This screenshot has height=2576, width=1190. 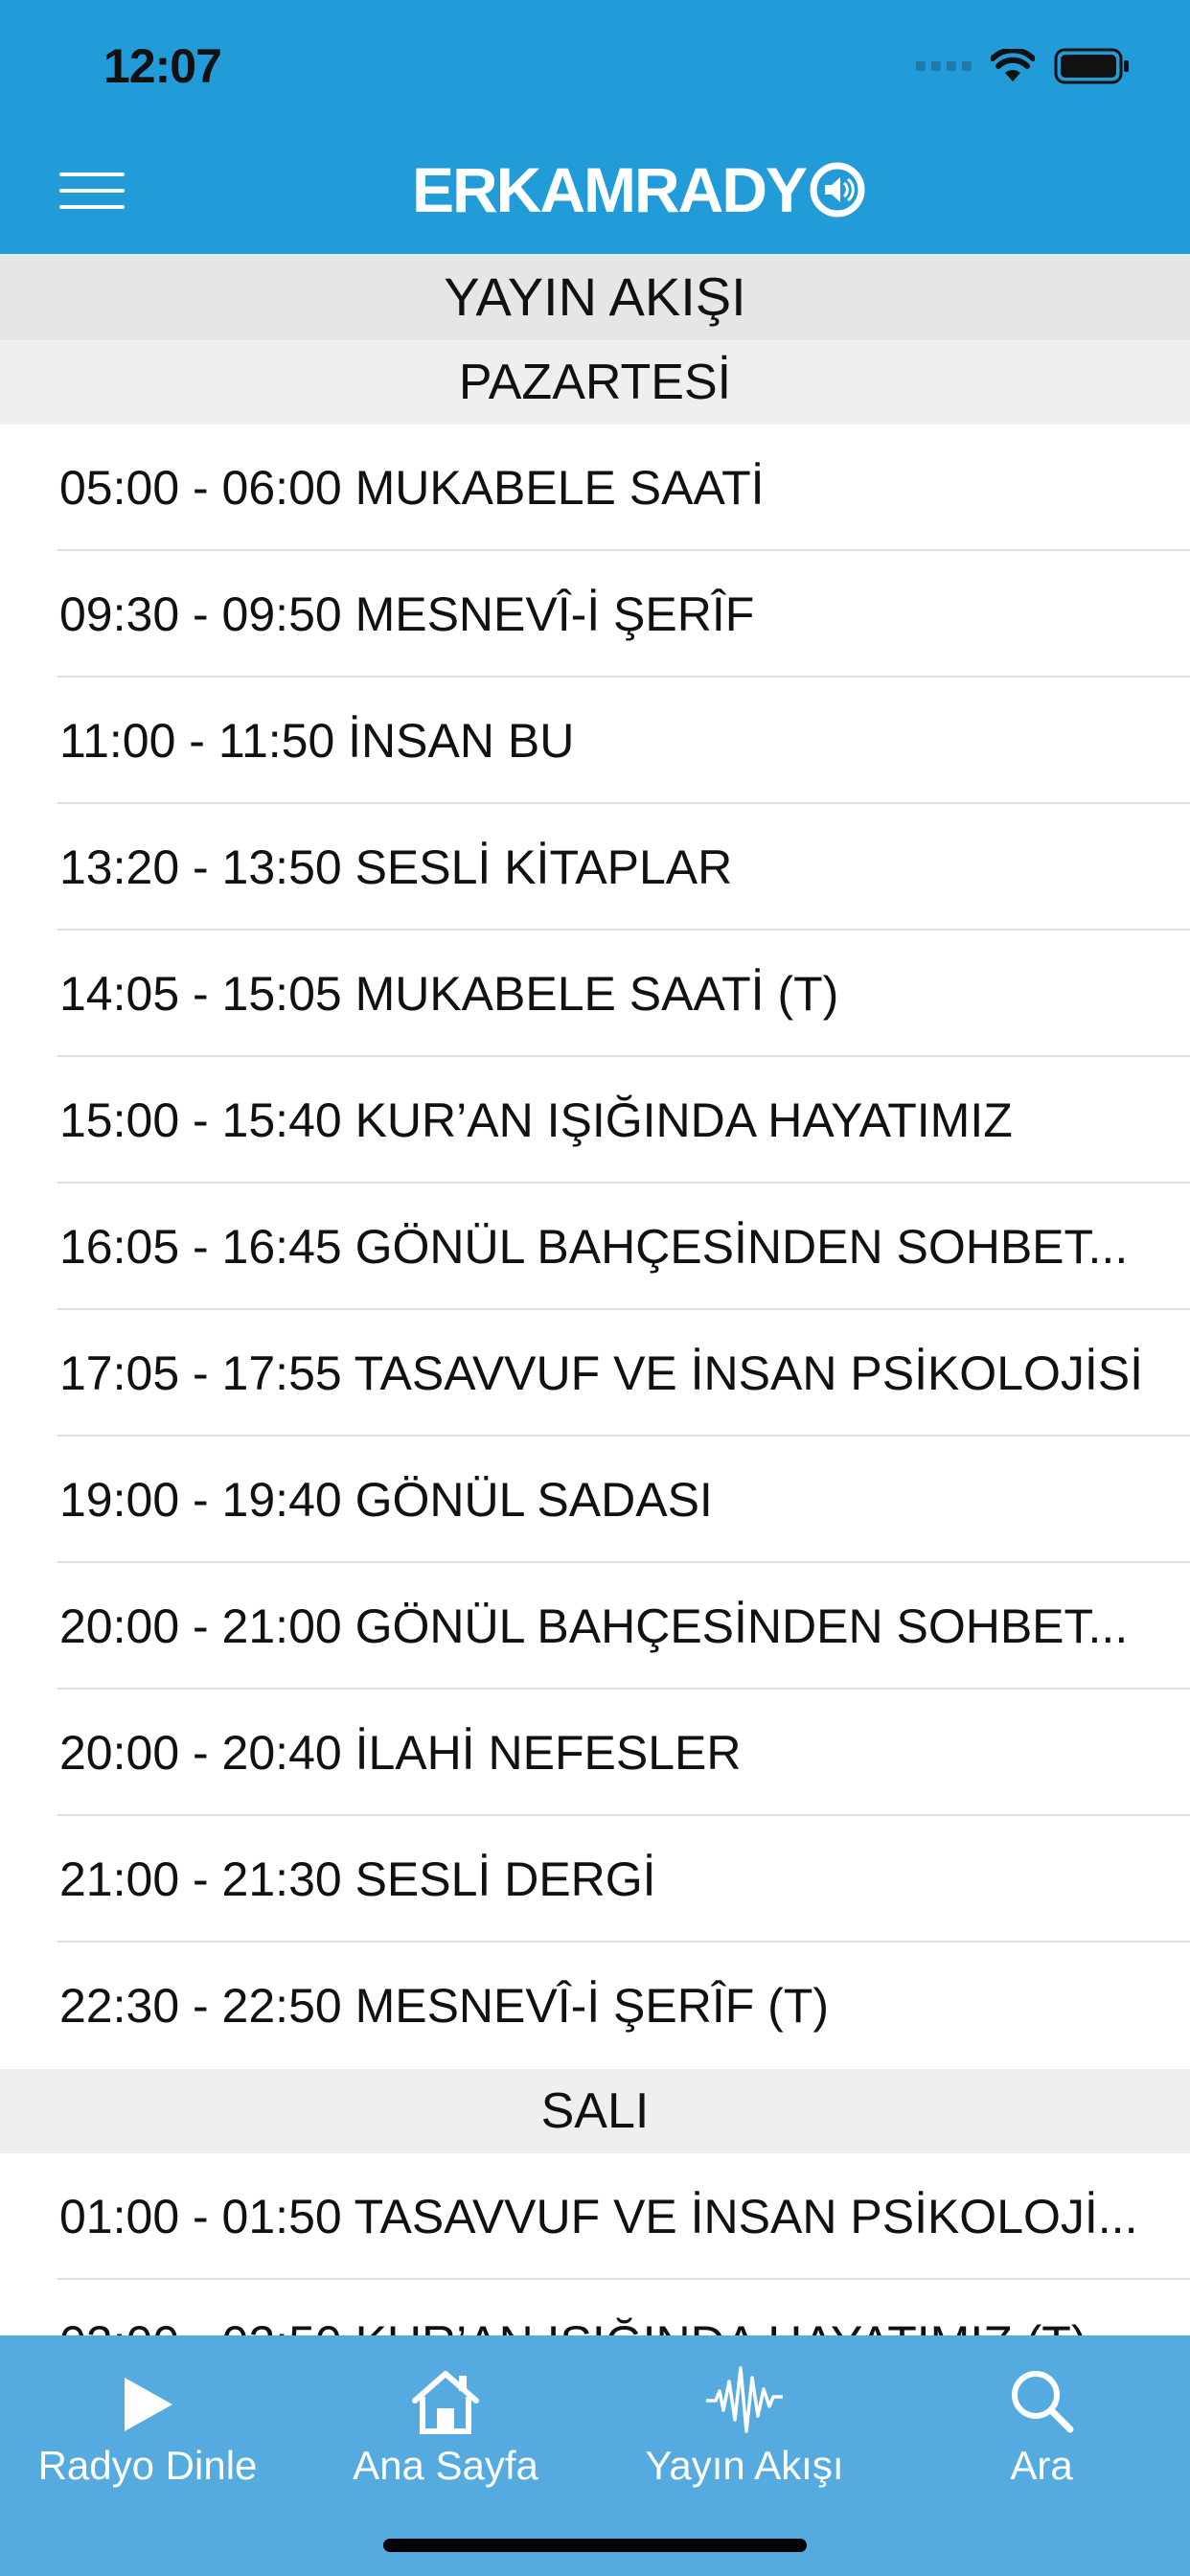 What do you see at coordinates (610, 189) in the screenshot?
I see `logo-text: ERKAMRADY` at bounding box center [610, 189].